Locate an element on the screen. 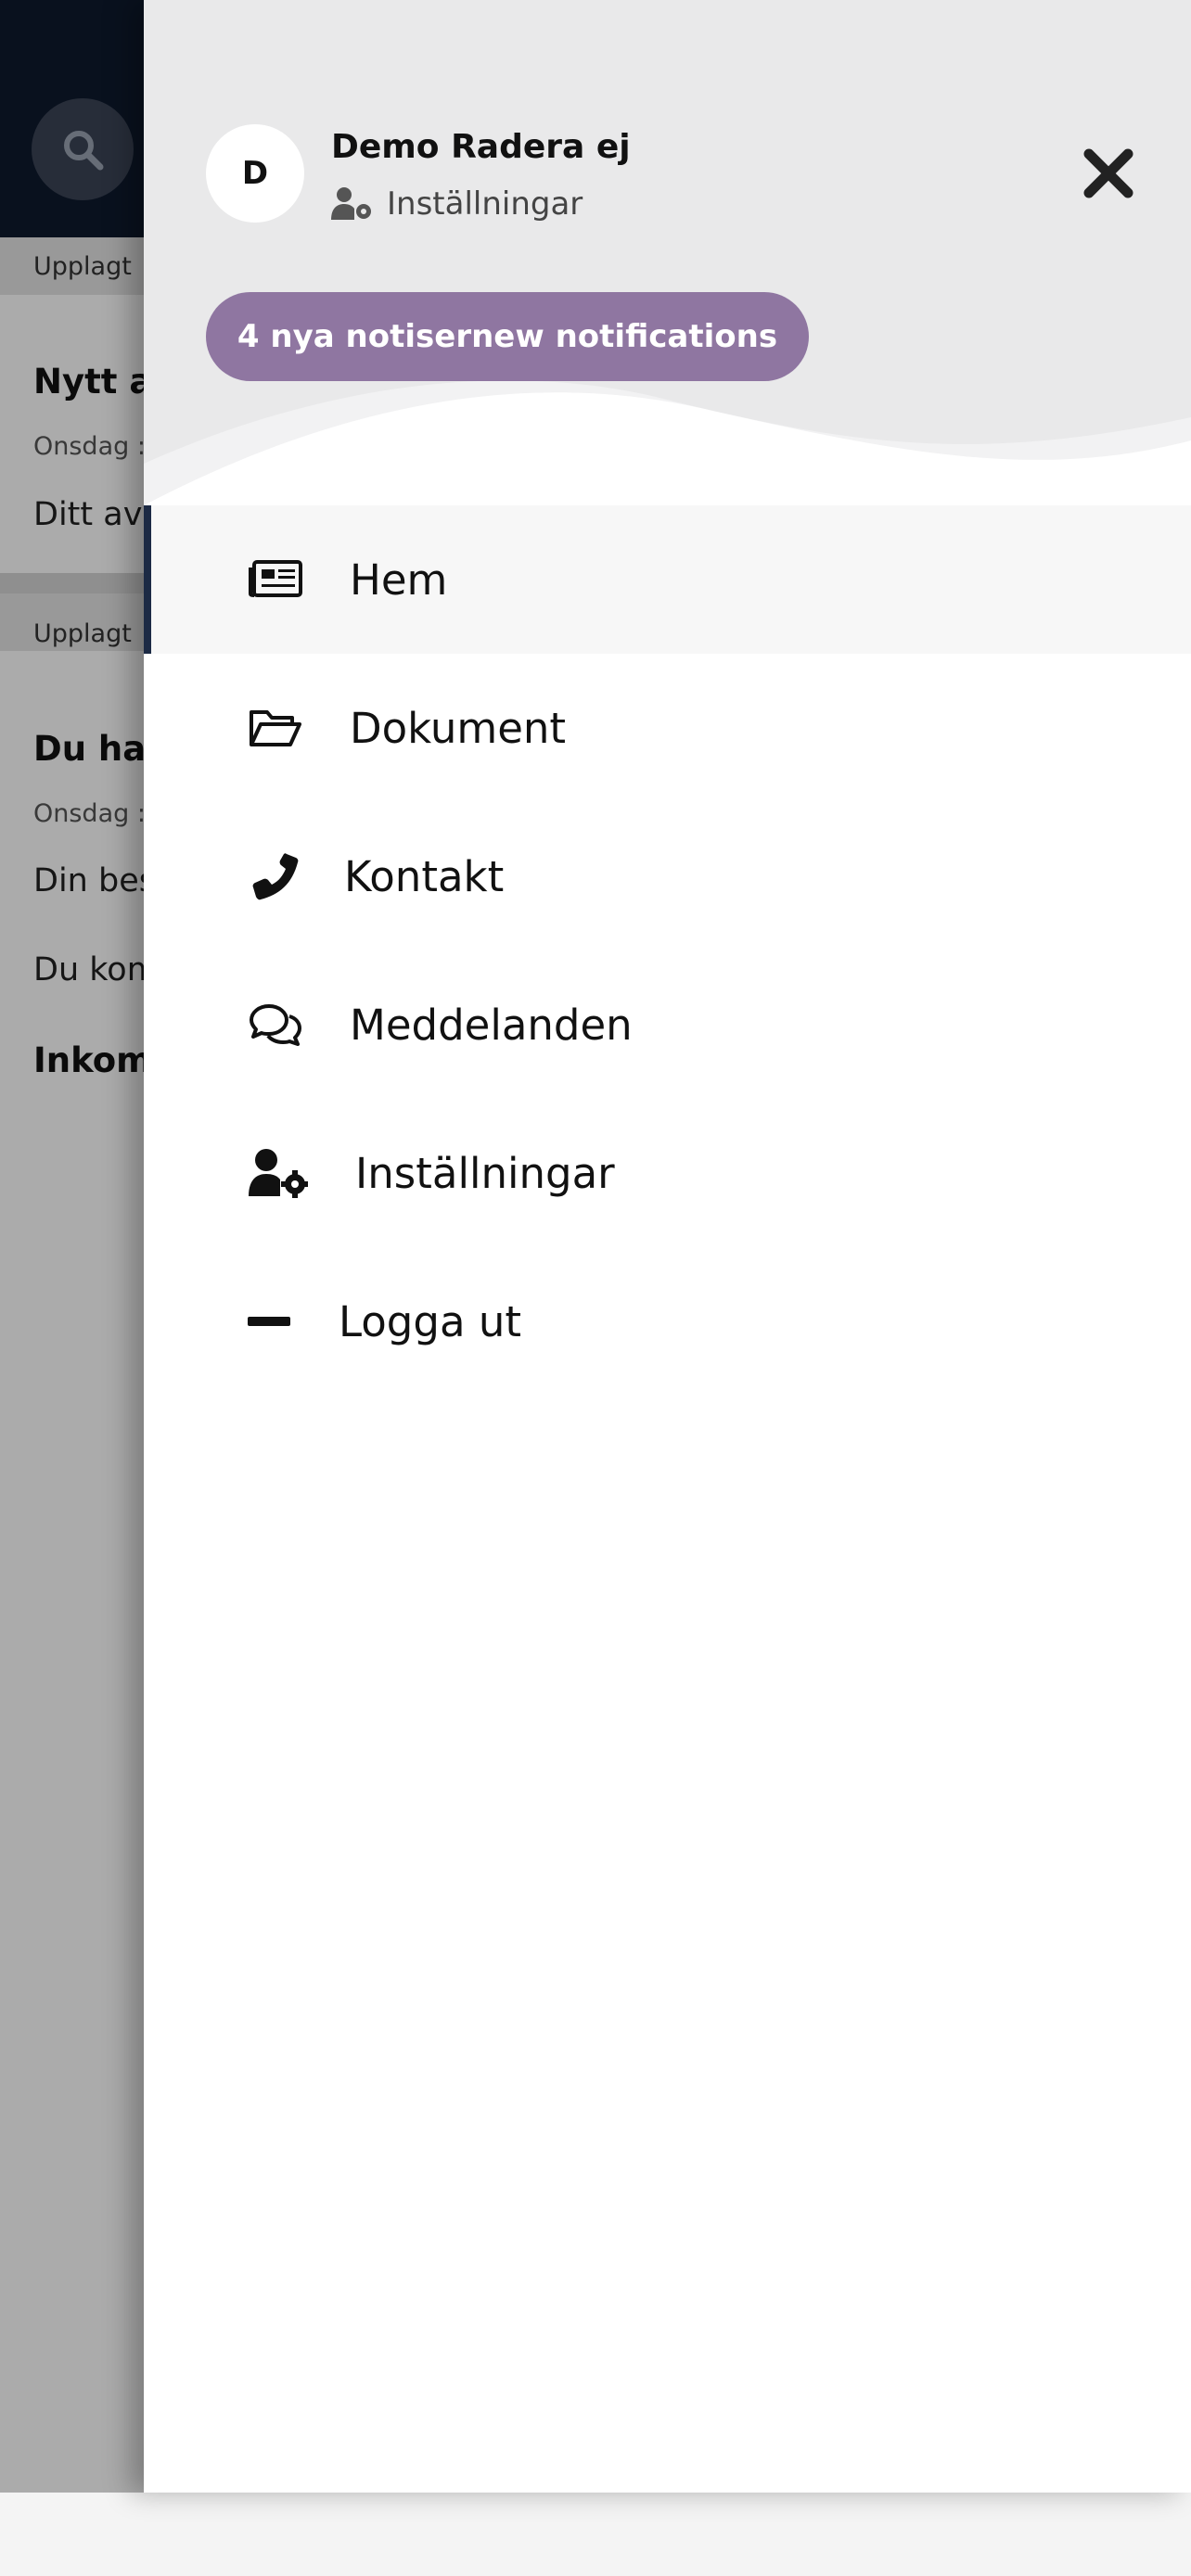 Image resolution: width=1191 pixels, height=2576 pixels. menu-label: Logga ut is located at coordinates (430, 1321).